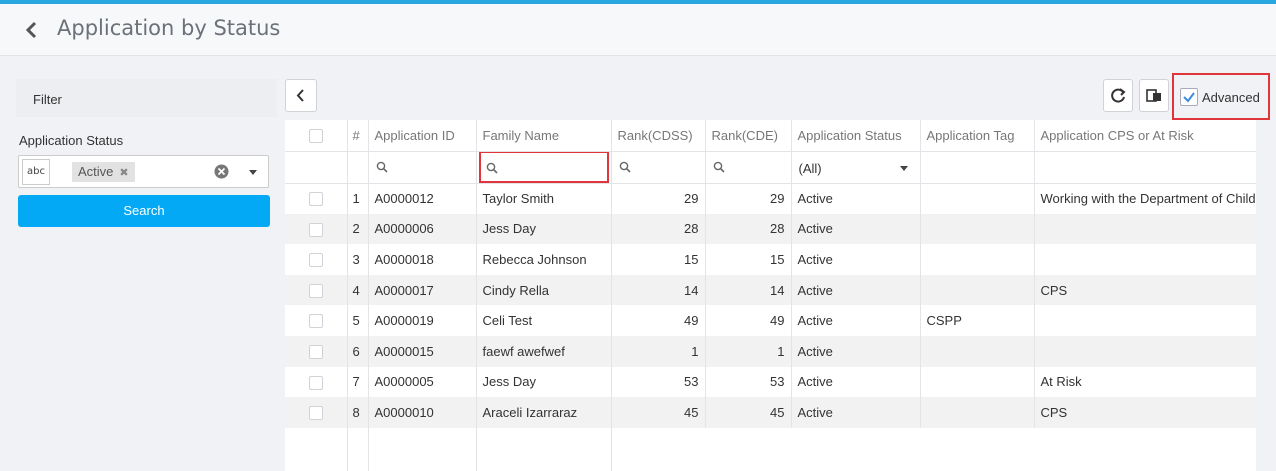 The width and height of the screenshot is (1276, 471). I want to click on grid-empty-space, so click(770, 449).